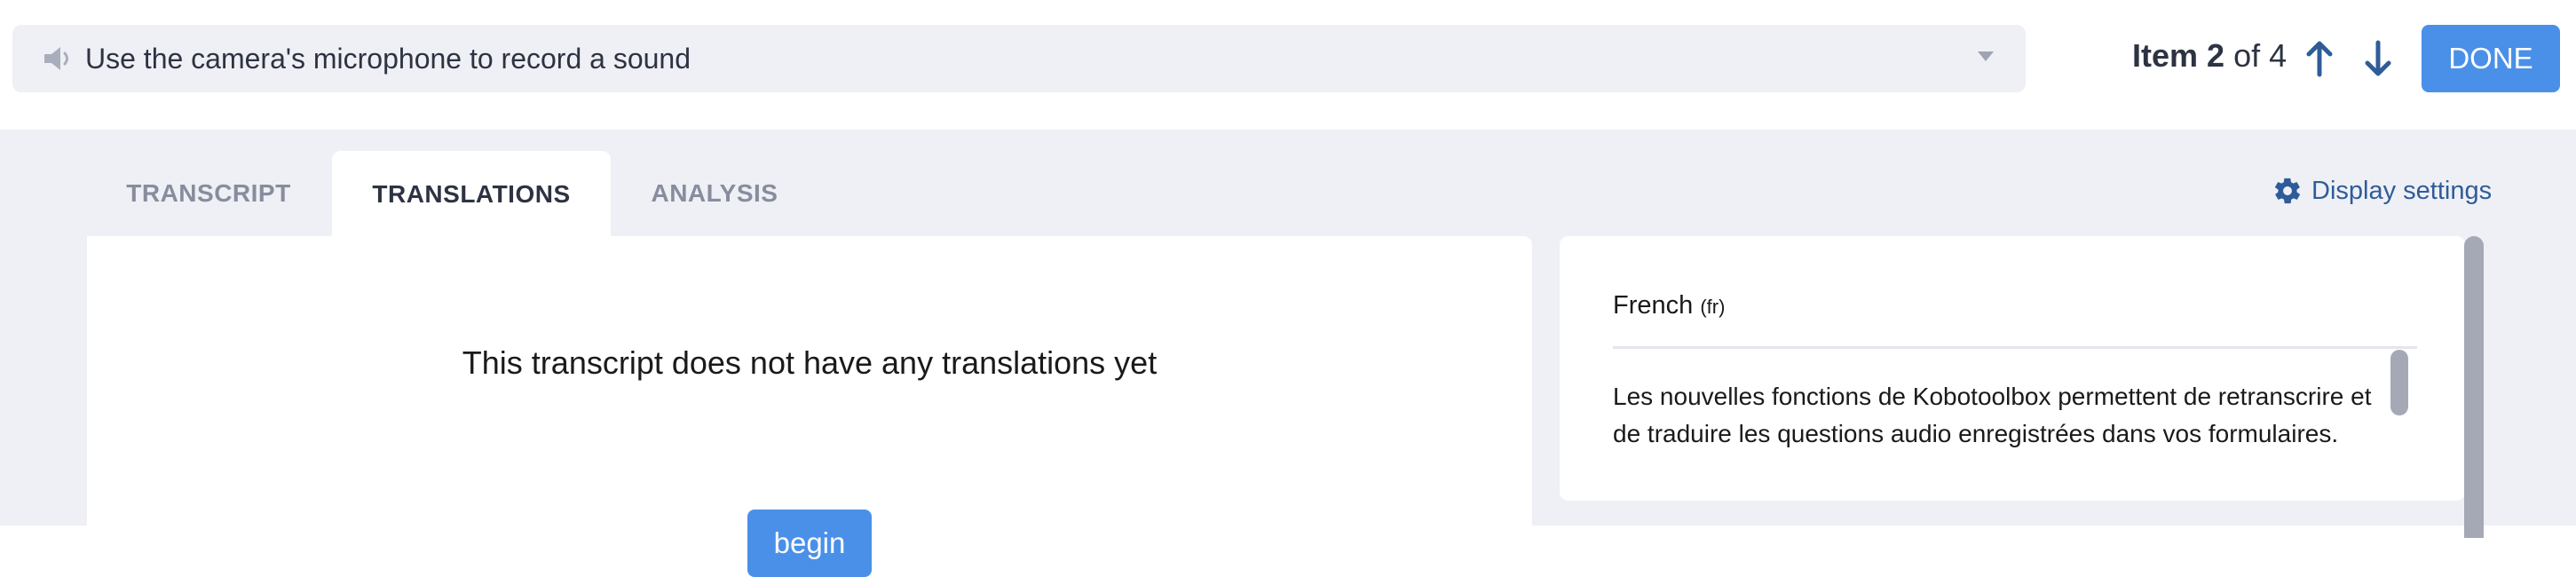  I want to click on previous-item-button, so click(2319, 58).